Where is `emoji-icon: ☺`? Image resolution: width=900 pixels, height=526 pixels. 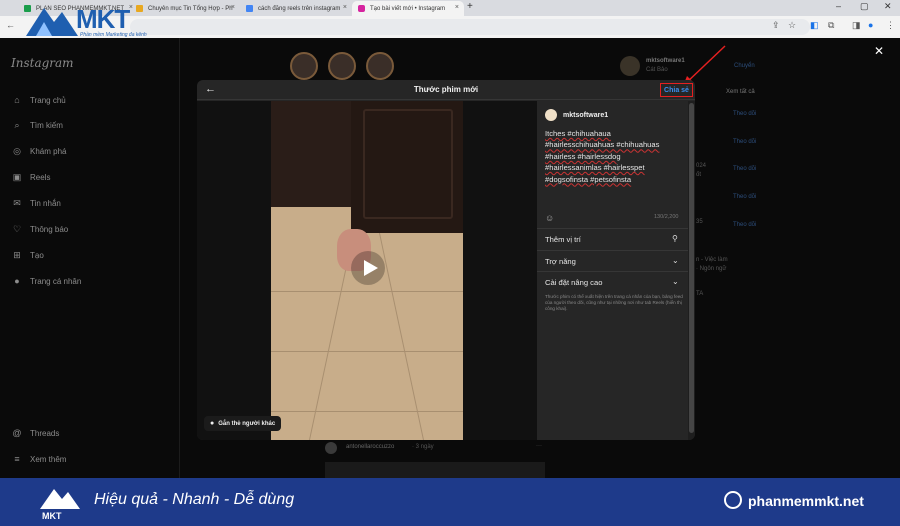
emoji-icon: ☺ is located at coordinates (549, 218).